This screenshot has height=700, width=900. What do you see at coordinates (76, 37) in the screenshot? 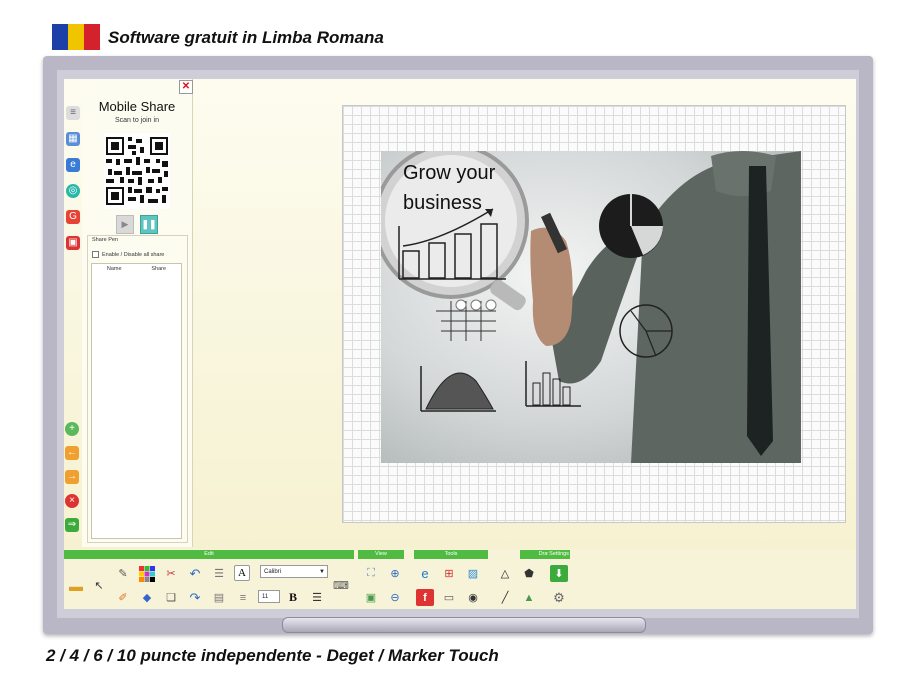
I see `romanian-flag-icon` at bounding box center [76, 37].